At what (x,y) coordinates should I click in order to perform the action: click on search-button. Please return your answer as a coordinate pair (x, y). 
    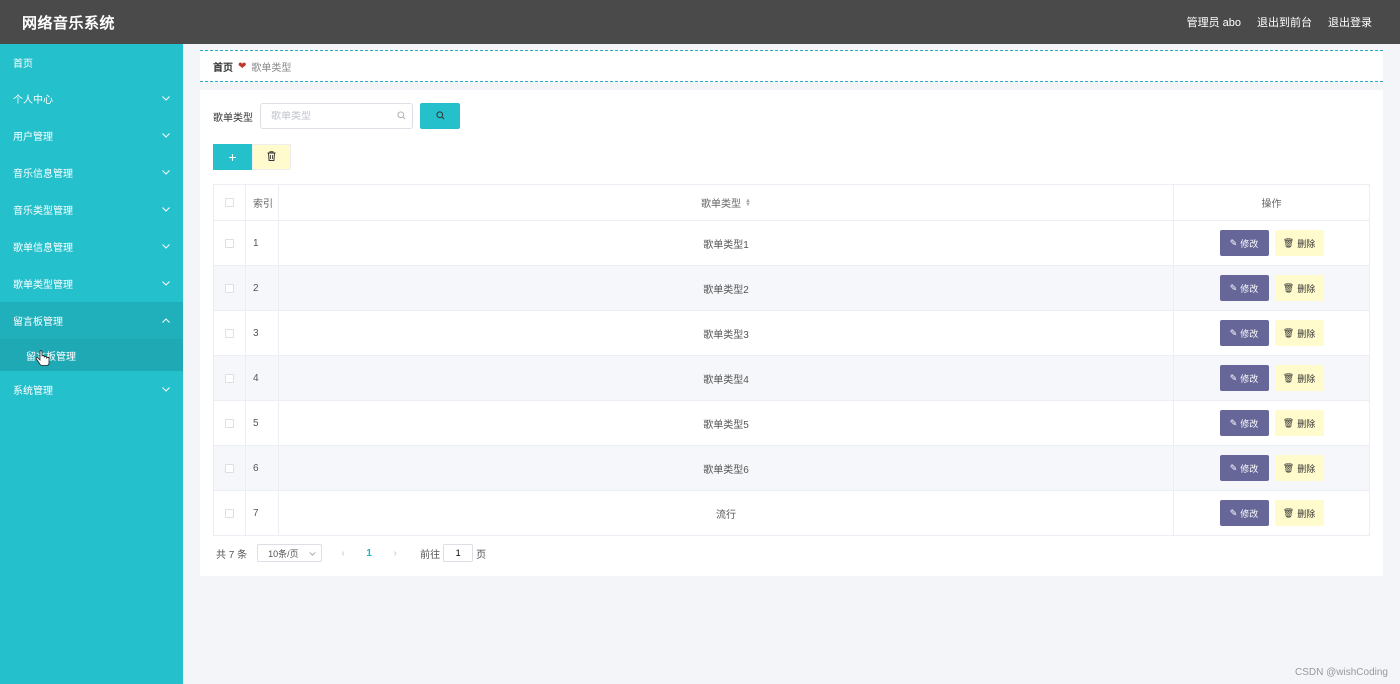
    Looking at the image, I should click on (440, 116).